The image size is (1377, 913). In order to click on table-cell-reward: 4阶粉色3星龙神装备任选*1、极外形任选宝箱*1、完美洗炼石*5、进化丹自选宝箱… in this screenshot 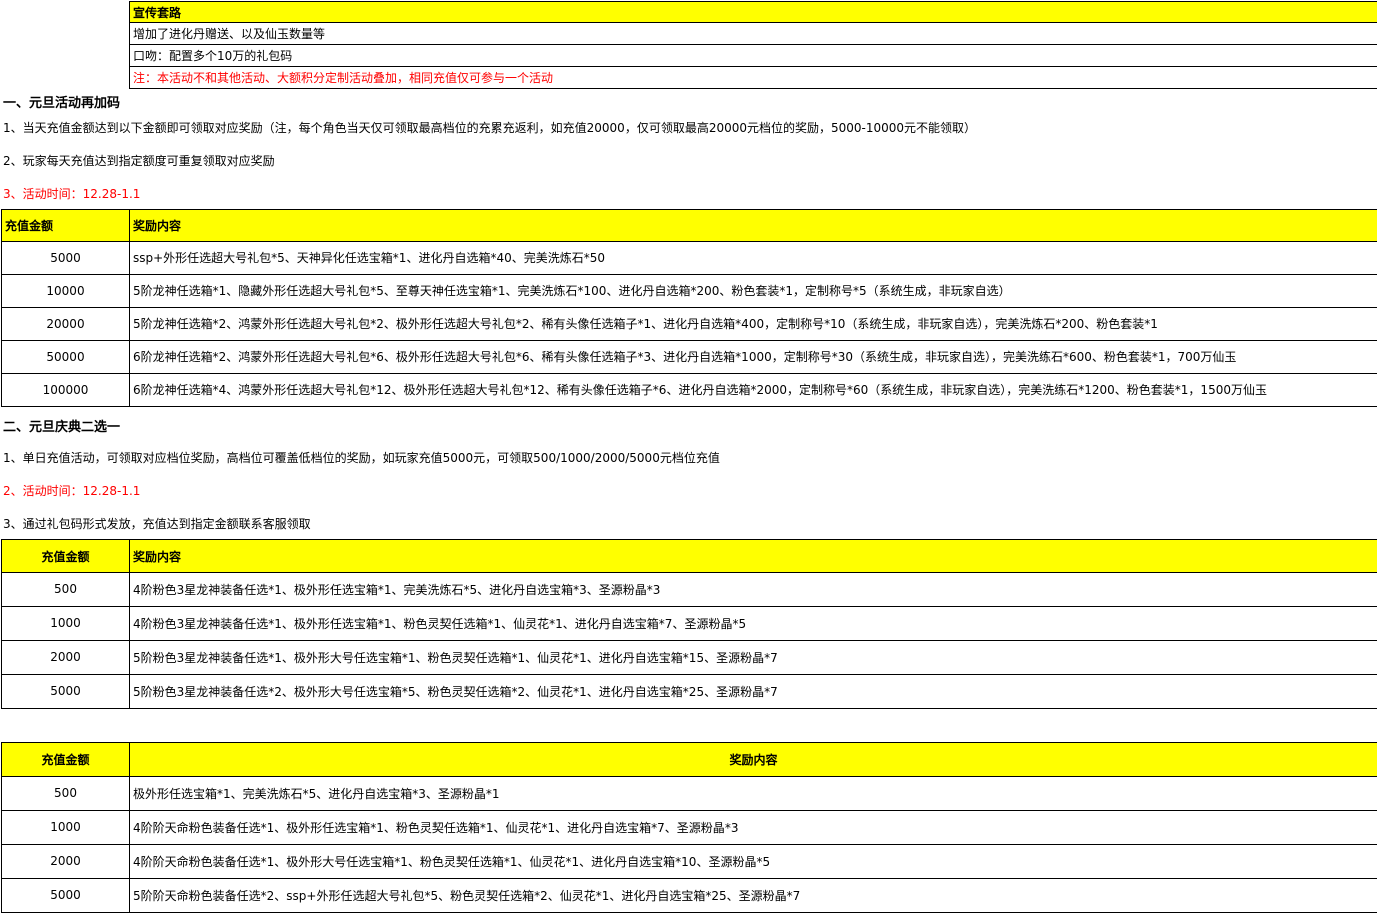, I will do `click(753, 589)`.